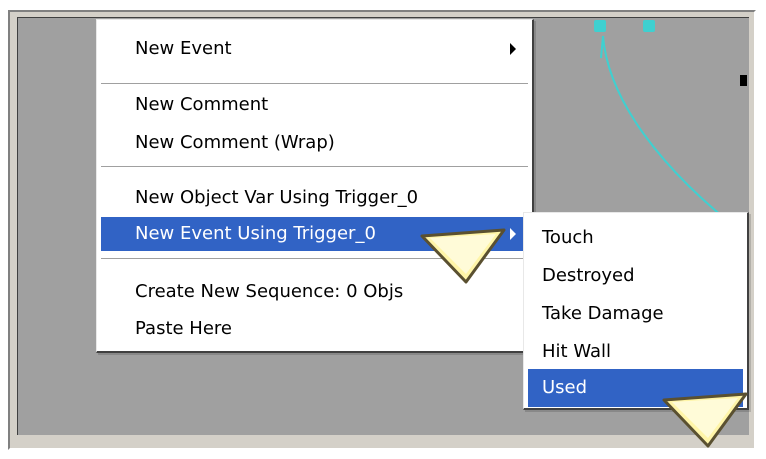 The height and width of the screenshot is (459, 766). What do you see at coordinates (183, 48) in the screenshot?
I see `menu-item-label: New Event` at bounding box center [183, 48].